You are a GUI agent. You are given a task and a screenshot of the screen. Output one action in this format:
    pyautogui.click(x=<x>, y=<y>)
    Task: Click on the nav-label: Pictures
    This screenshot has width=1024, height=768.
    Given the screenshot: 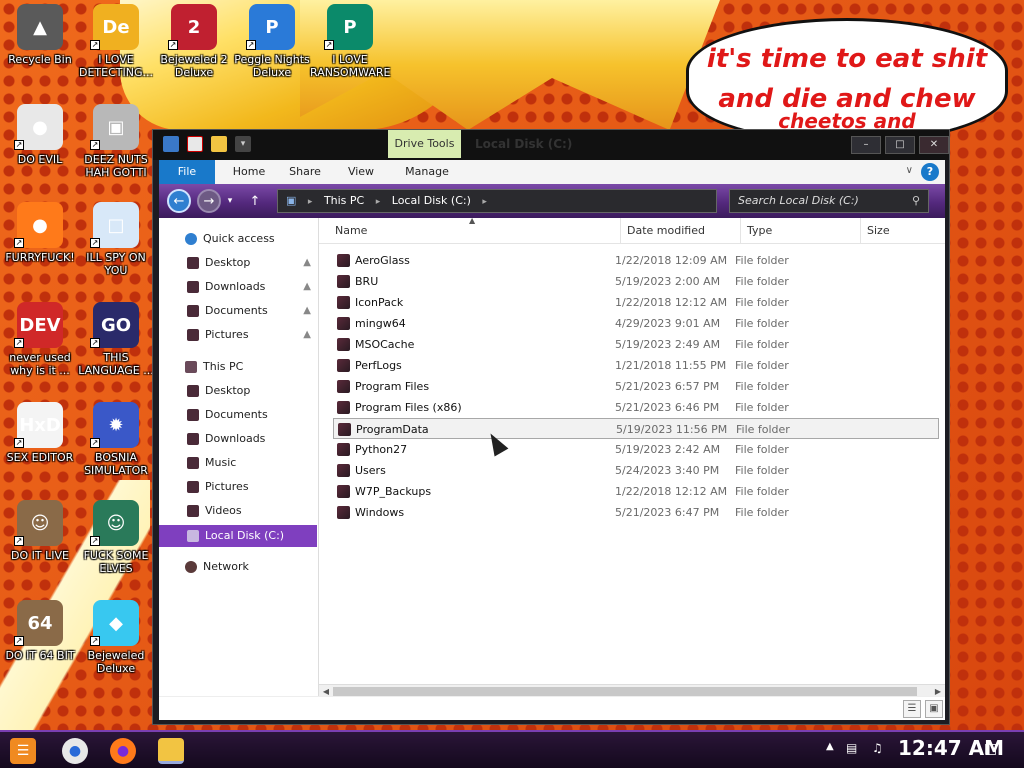 What is the action you would take?
    pyautogui.click(x=227, y=334)
    